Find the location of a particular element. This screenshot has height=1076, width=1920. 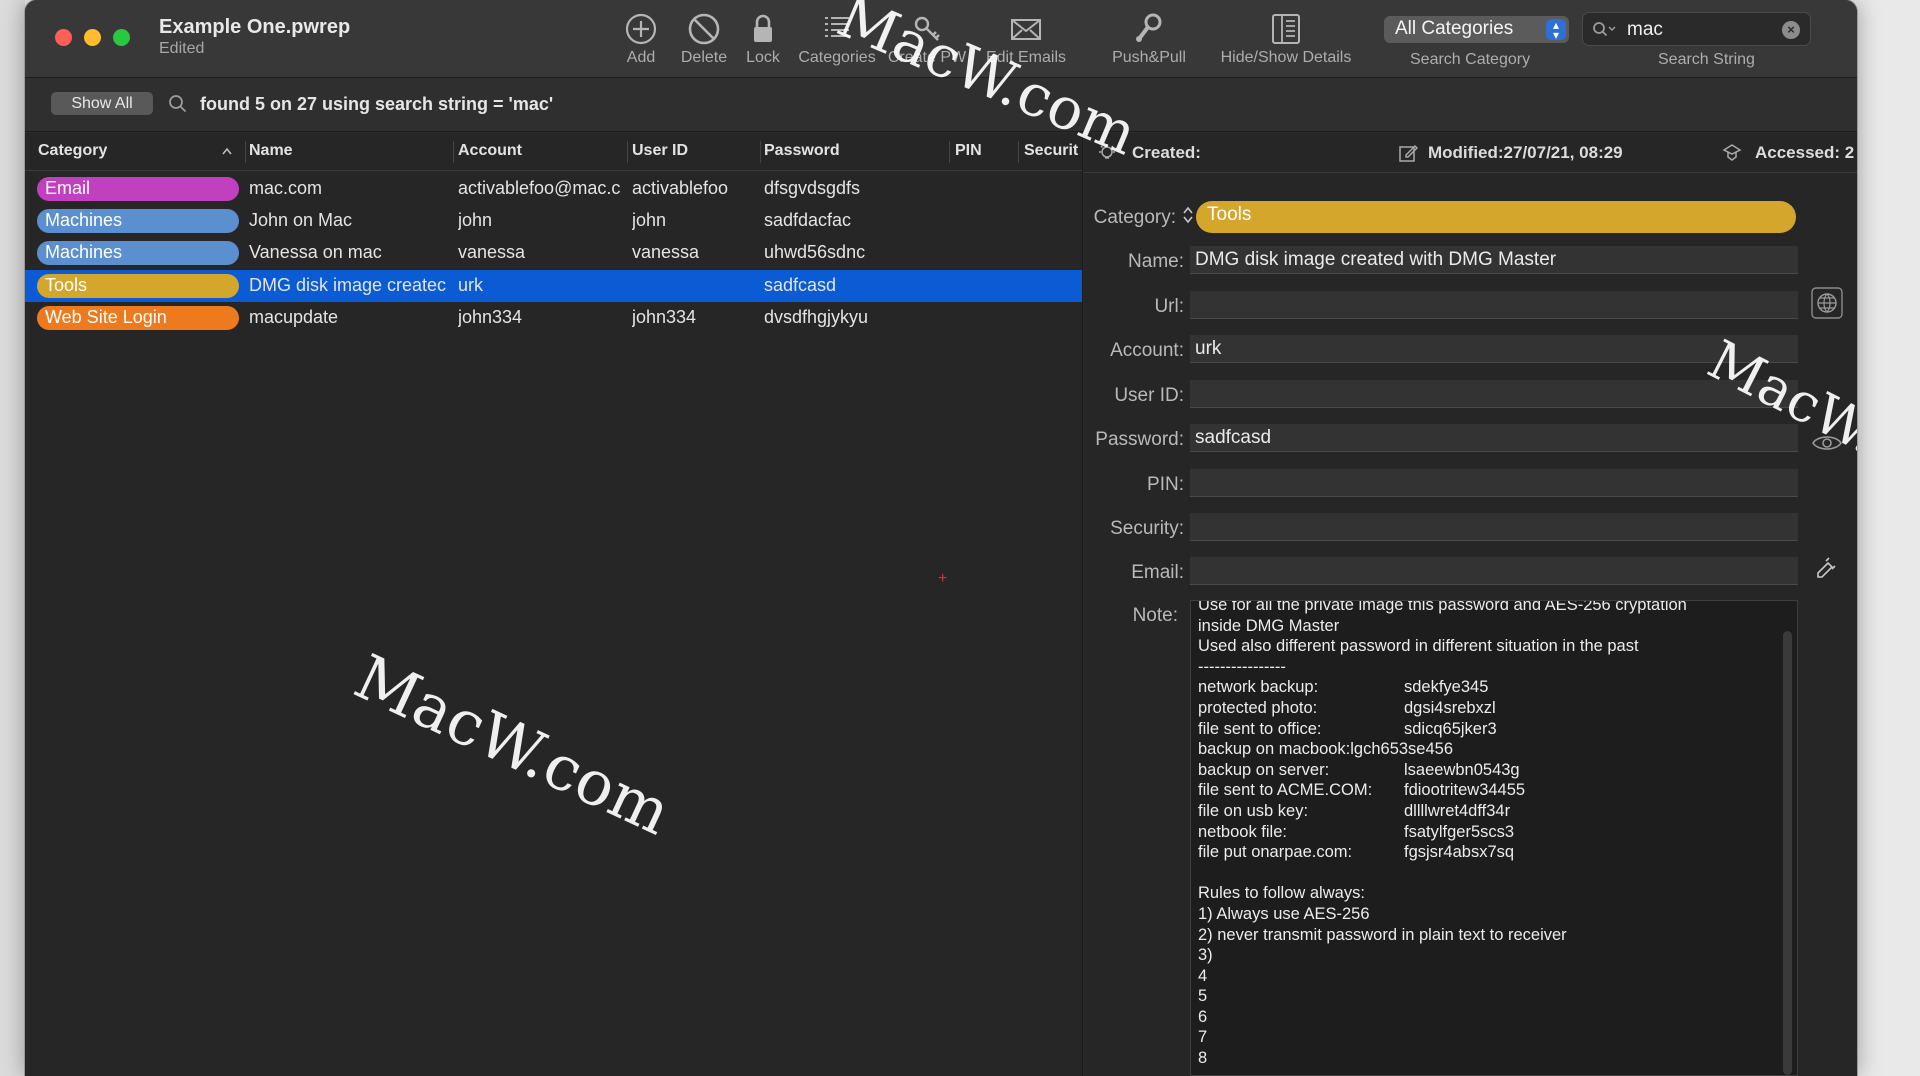

globe-icon is located at coordinates (1827, 303).